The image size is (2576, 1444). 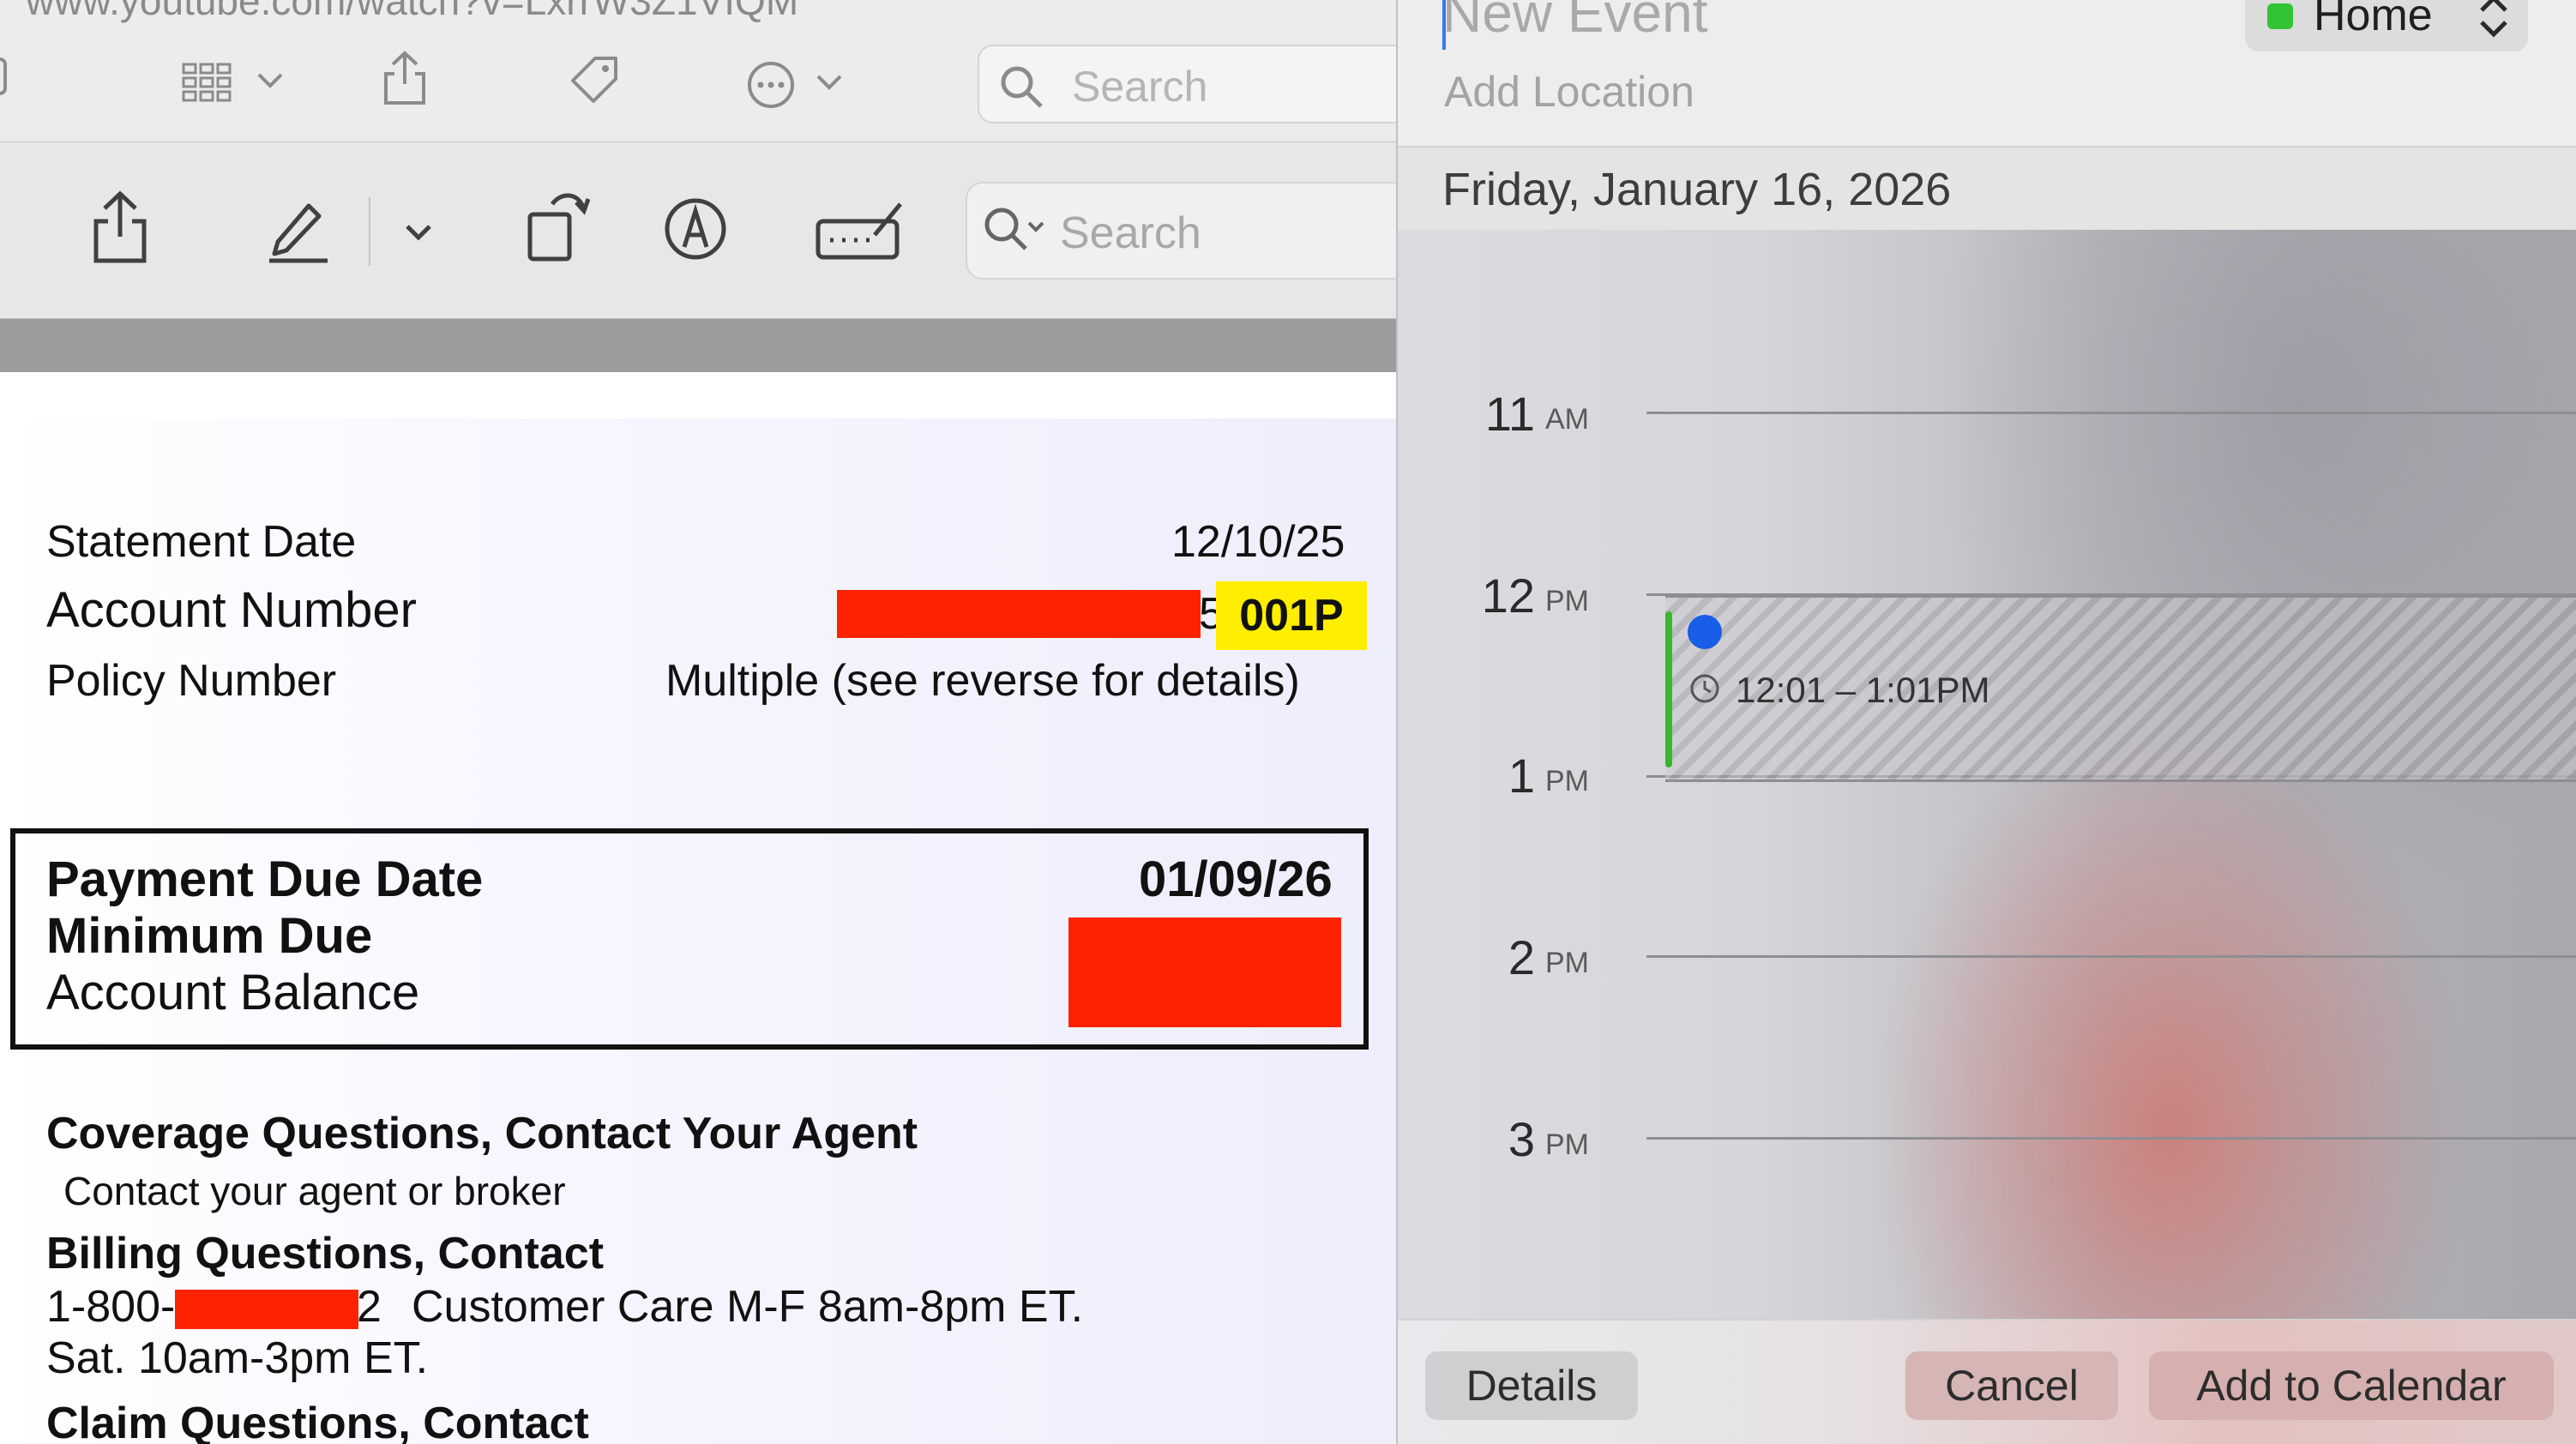 What do you see at coordinates (111, 1307) in the screenshot?
I see `billing-phone-prefix: 1-800-` at bounding box center [111, 1307].